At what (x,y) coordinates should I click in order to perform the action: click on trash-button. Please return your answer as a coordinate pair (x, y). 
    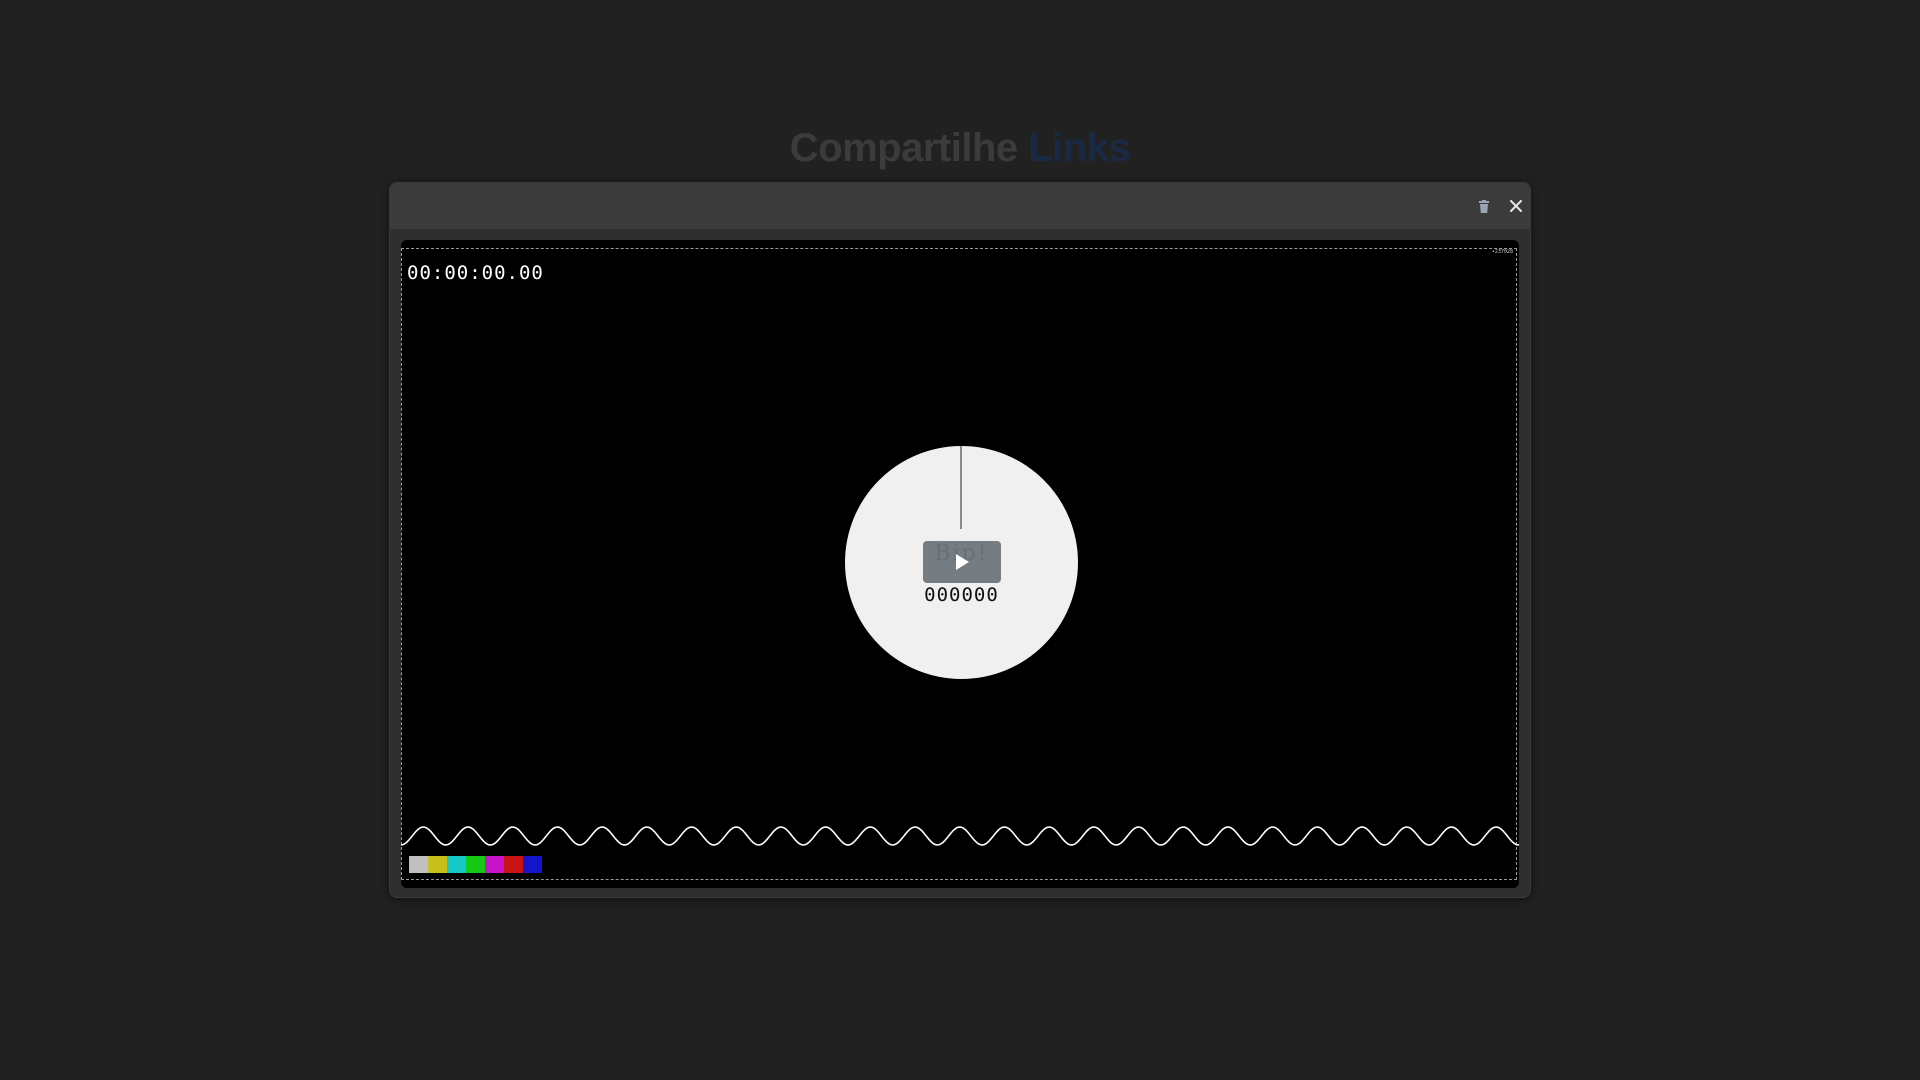
    Looking at the image, I should click on (1484, 206).